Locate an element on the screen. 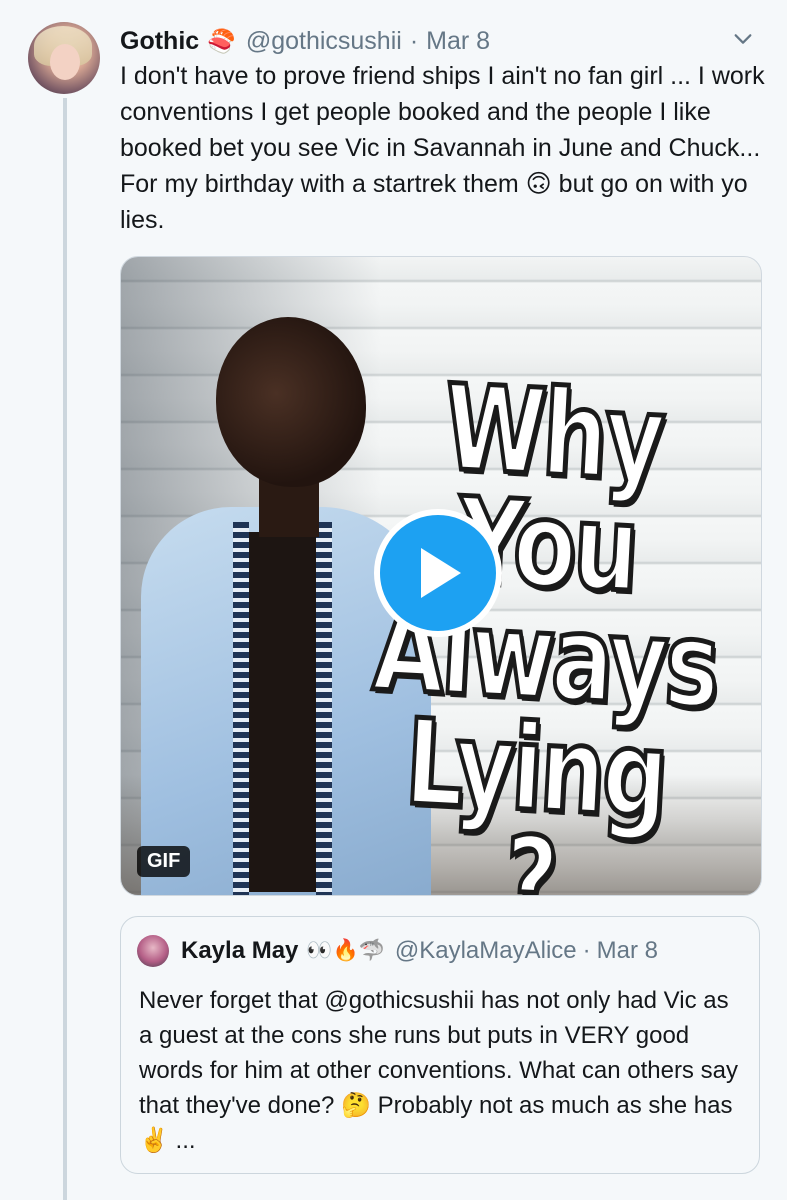 The height and width of the screenshot is (1200, 787). tweet-header: Gothic 🍣 @gothicsushii · Mar 8 is located at coordinates (445, 41).